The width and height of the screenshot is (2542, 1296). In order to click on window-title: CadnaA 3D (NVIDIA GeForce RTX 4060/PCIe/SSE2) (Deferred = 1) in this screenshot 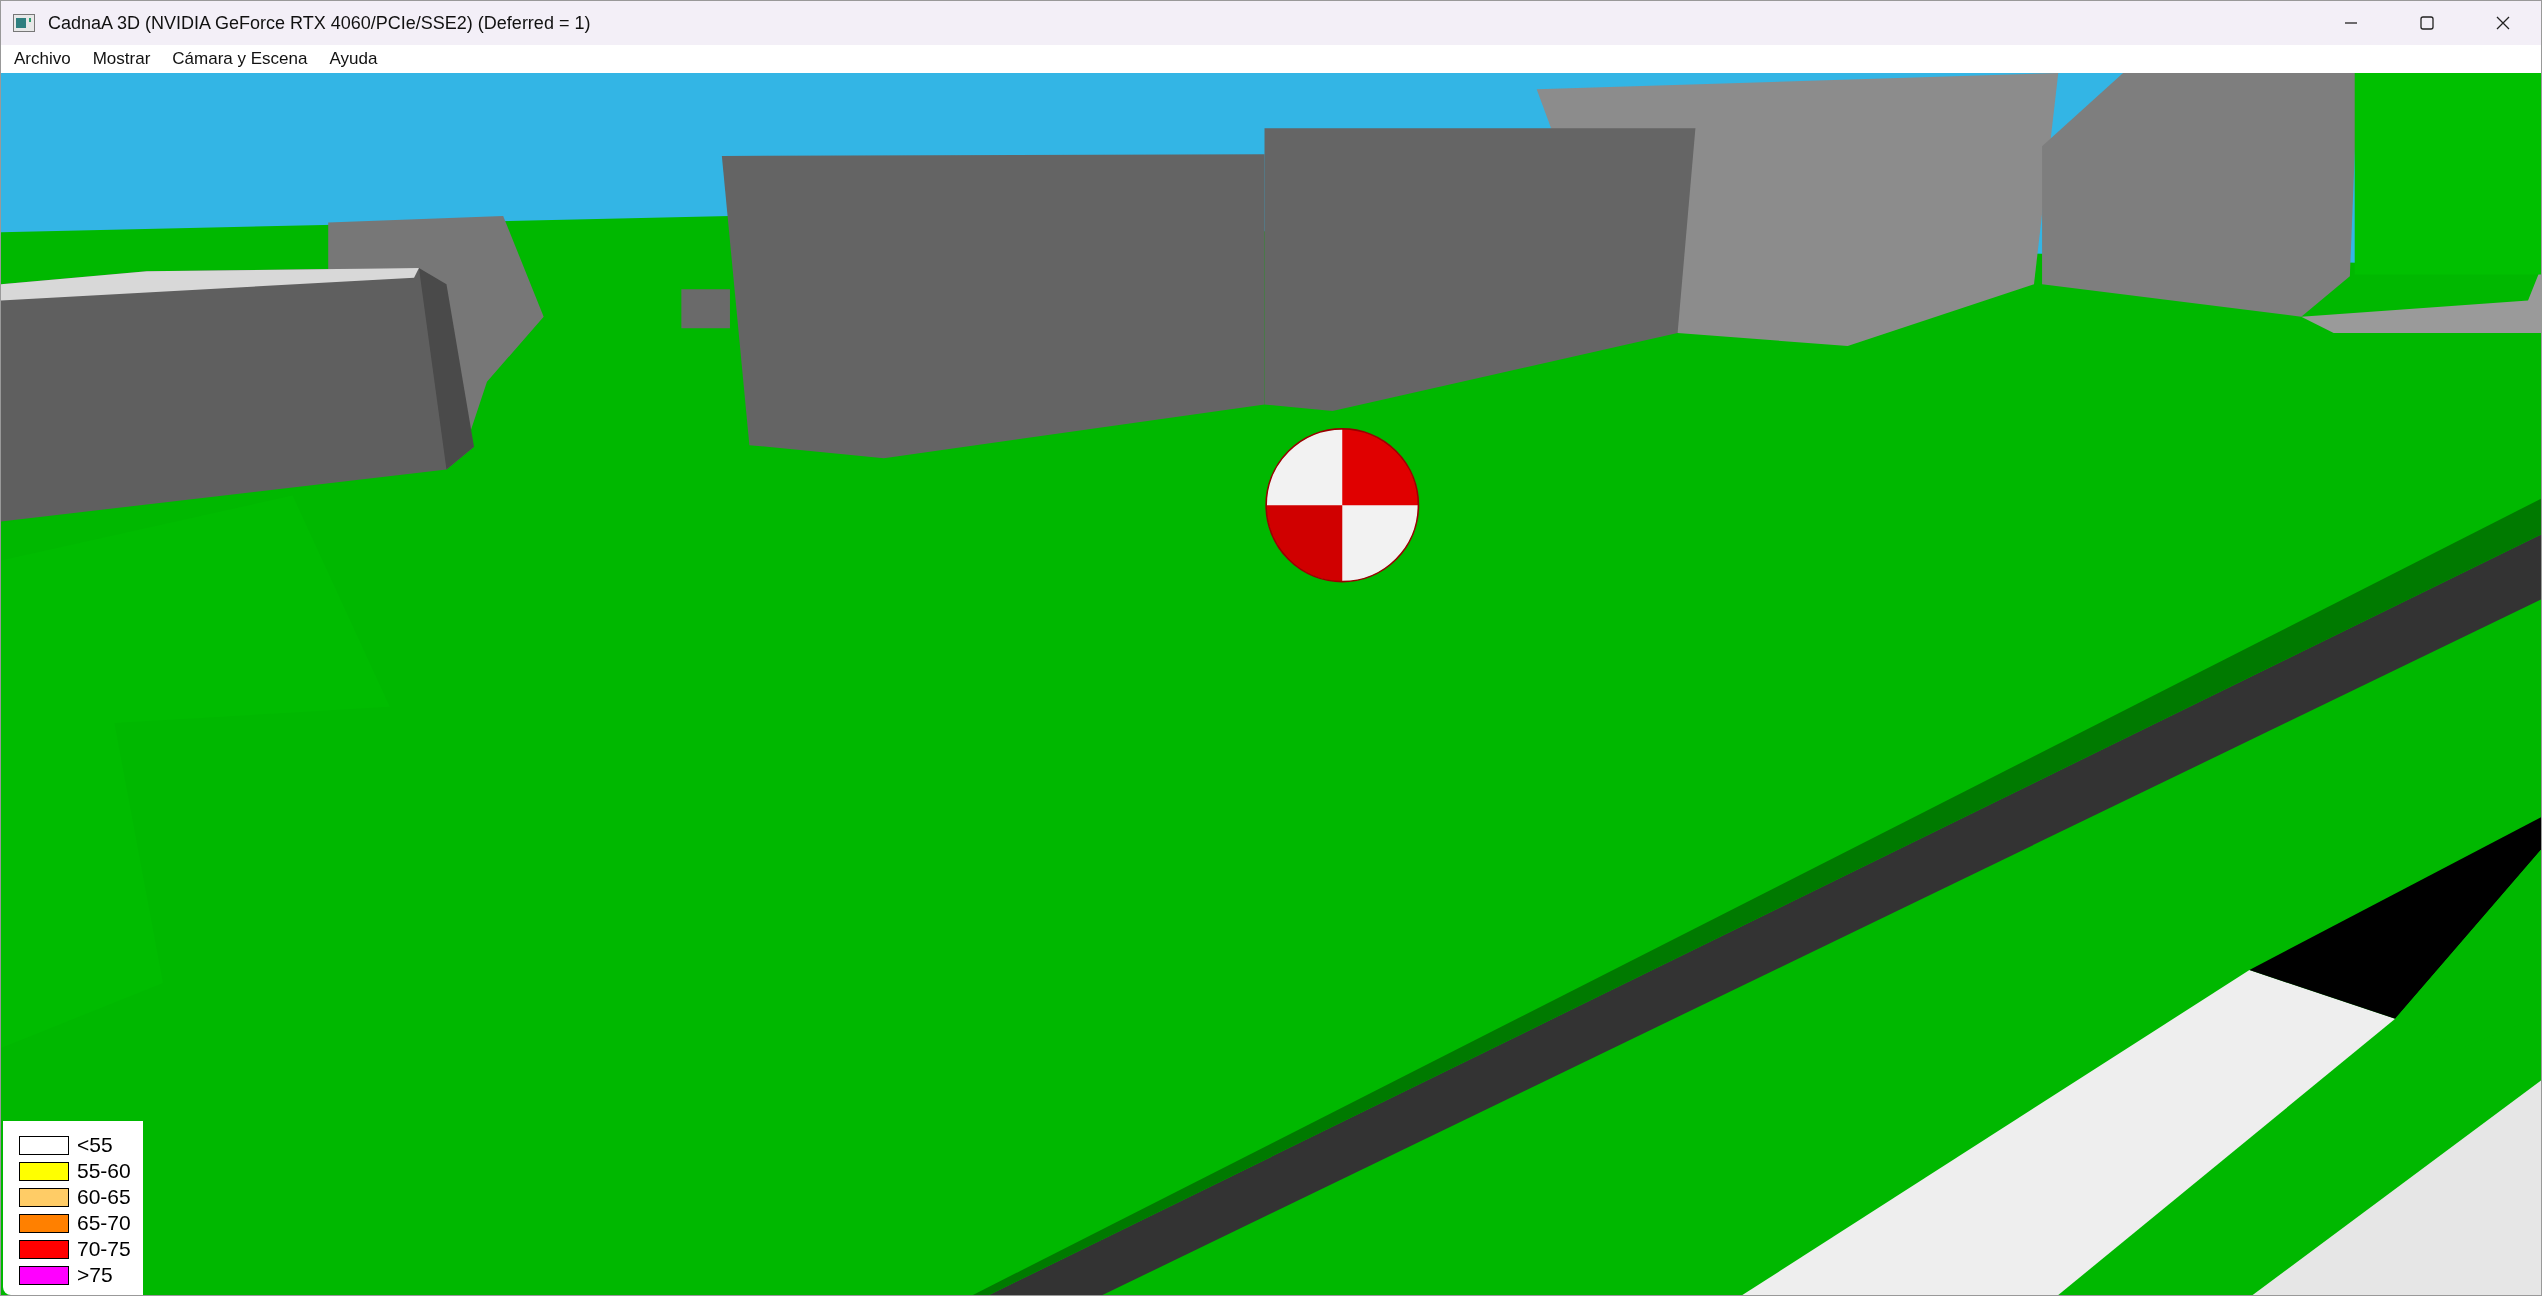, I will do `click(319, 23)`.